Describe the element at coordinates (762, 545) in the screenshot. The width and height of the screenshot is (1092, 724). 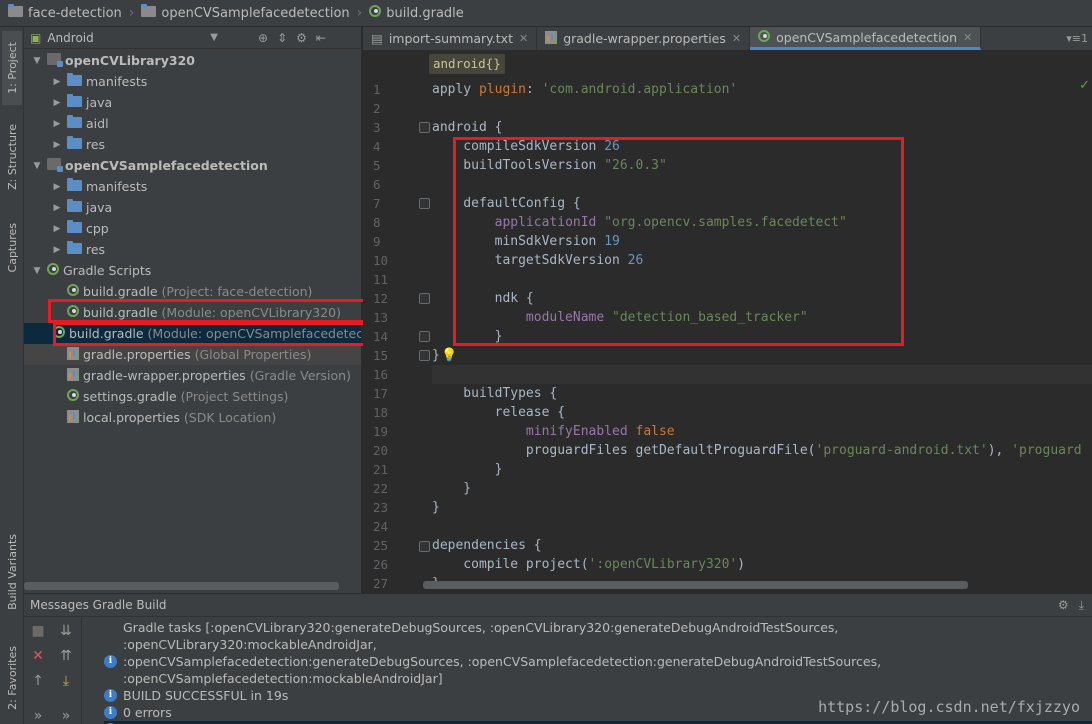
I see `code-line: dependencies {` at that location.